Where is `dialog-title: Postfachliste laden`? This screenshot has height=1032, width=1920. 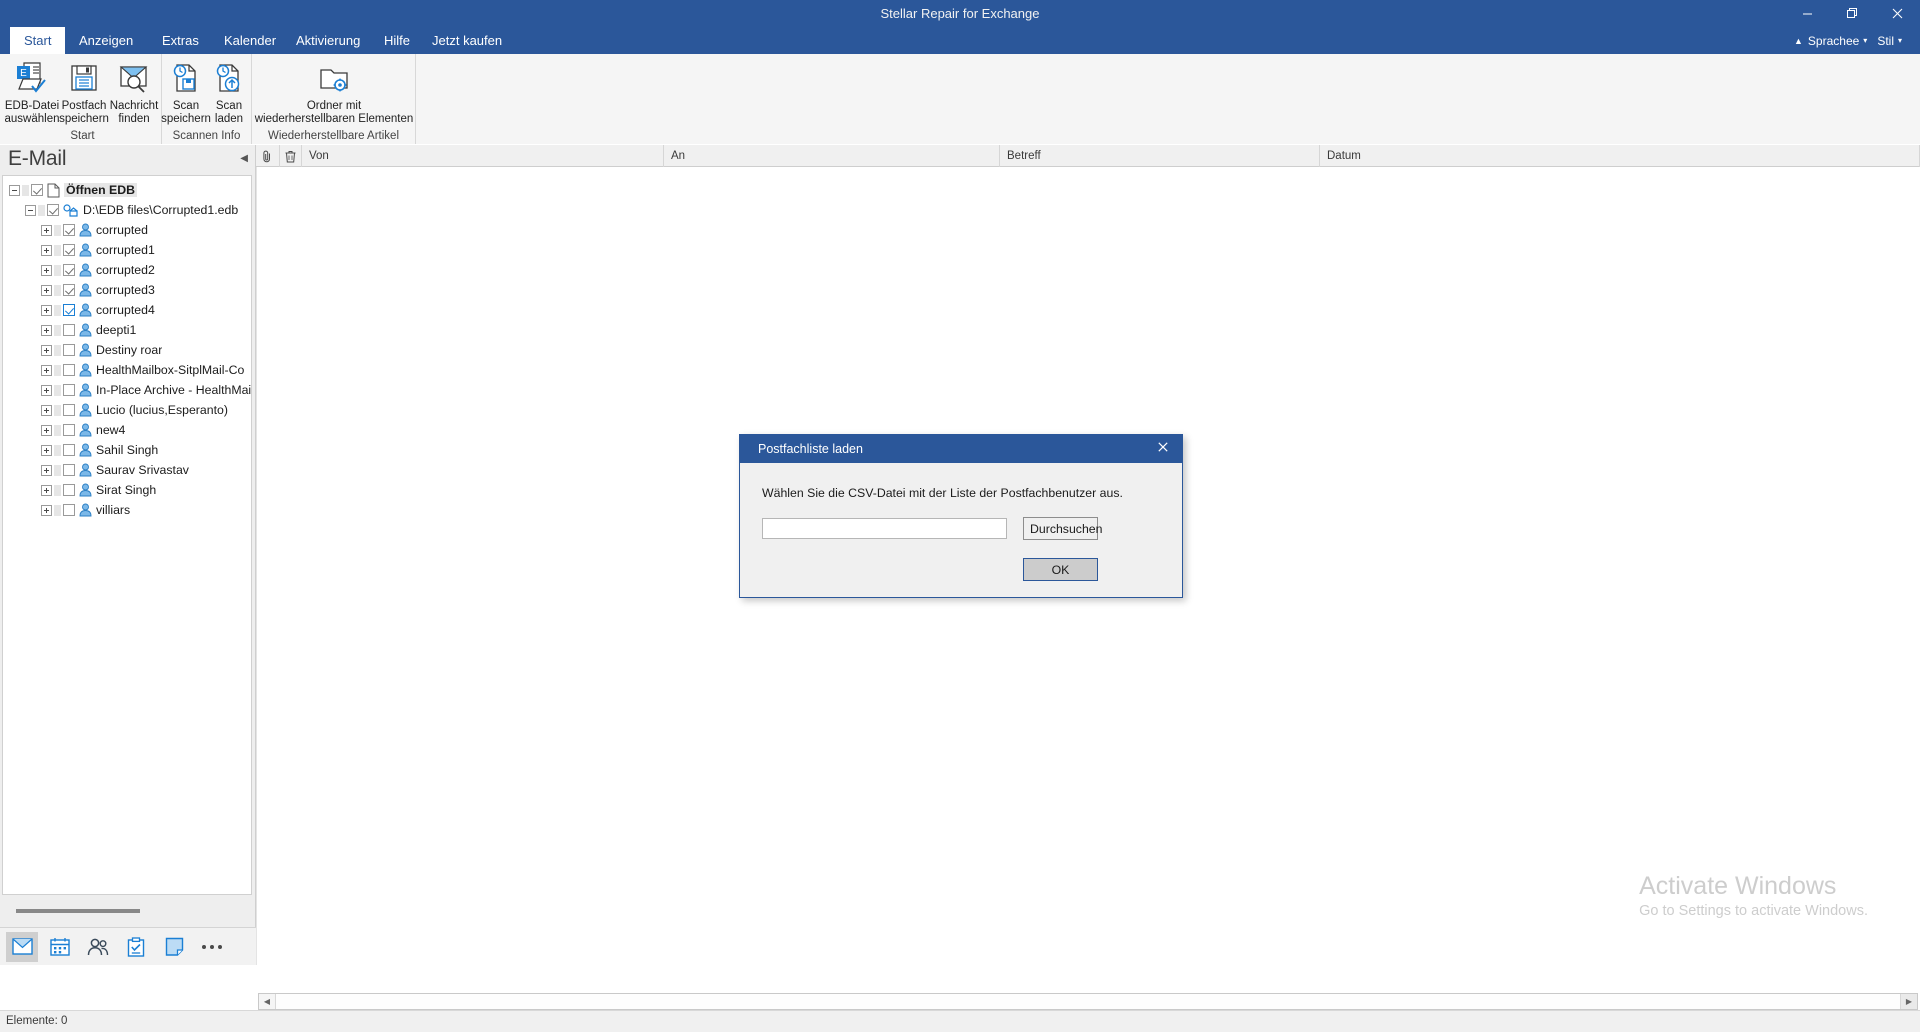
dialog-title: Postfachliste laden is located at coordinates (810, 449).